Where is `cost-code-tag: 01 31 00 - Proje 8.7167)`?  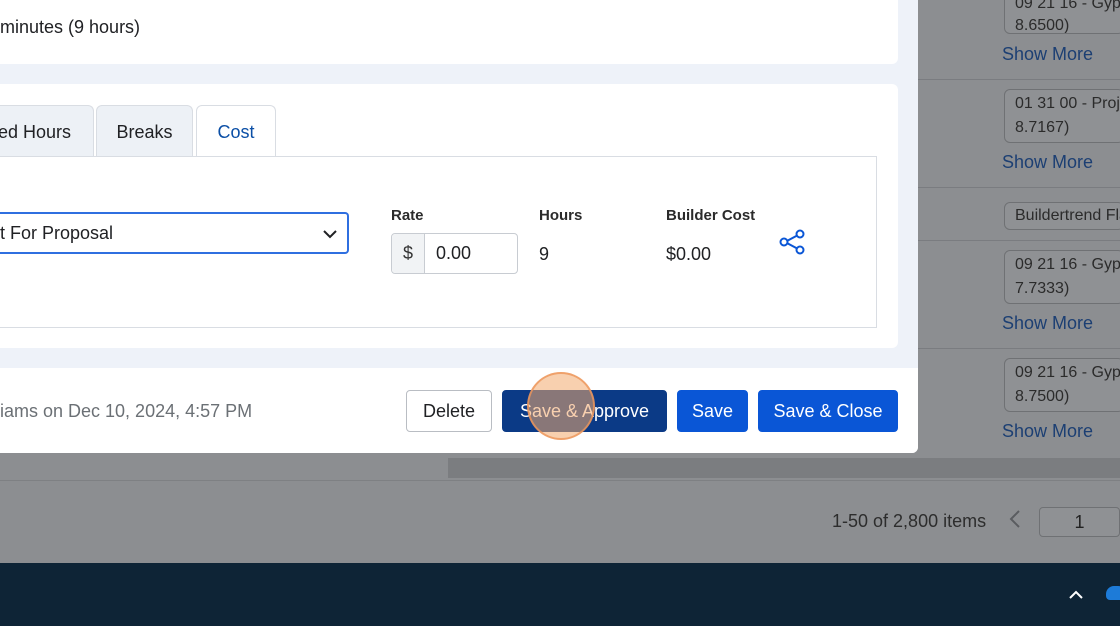
cost-code-tag: 01 31 00 - Proje 8.7167) is located at coordinates (1062, 116).